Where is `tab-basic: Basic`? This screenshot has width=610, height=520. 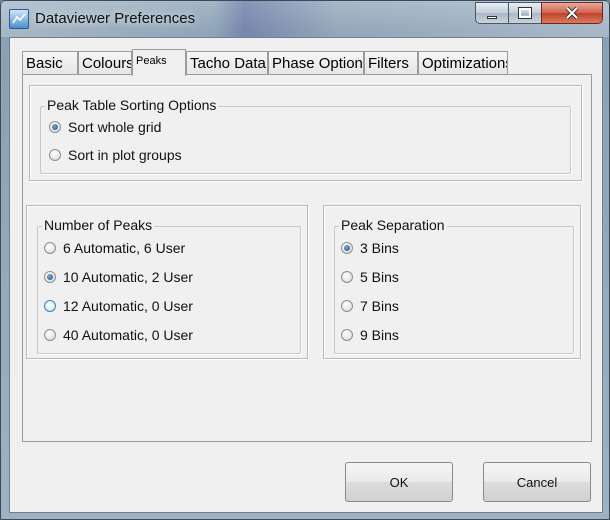 tab-basic: Basic is located at coordinates (50, 63).